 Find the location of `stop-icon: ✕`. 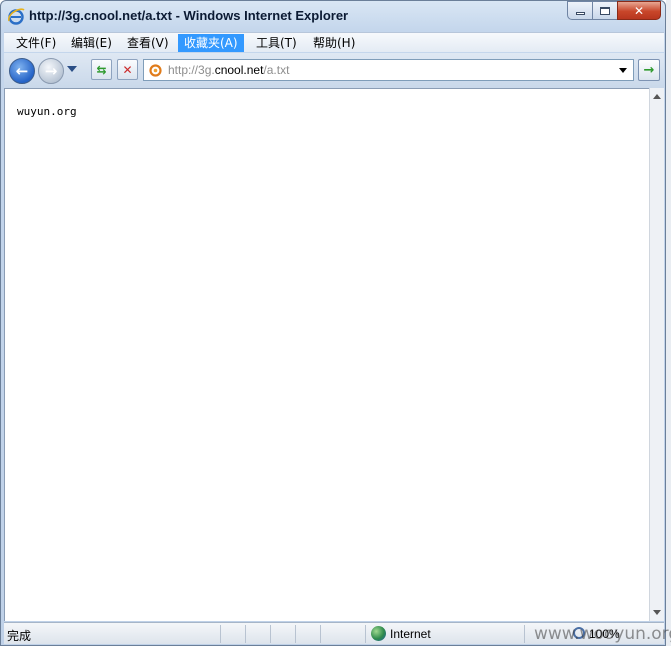

stop-icon: ✕ is located at coordinates (127, 69).